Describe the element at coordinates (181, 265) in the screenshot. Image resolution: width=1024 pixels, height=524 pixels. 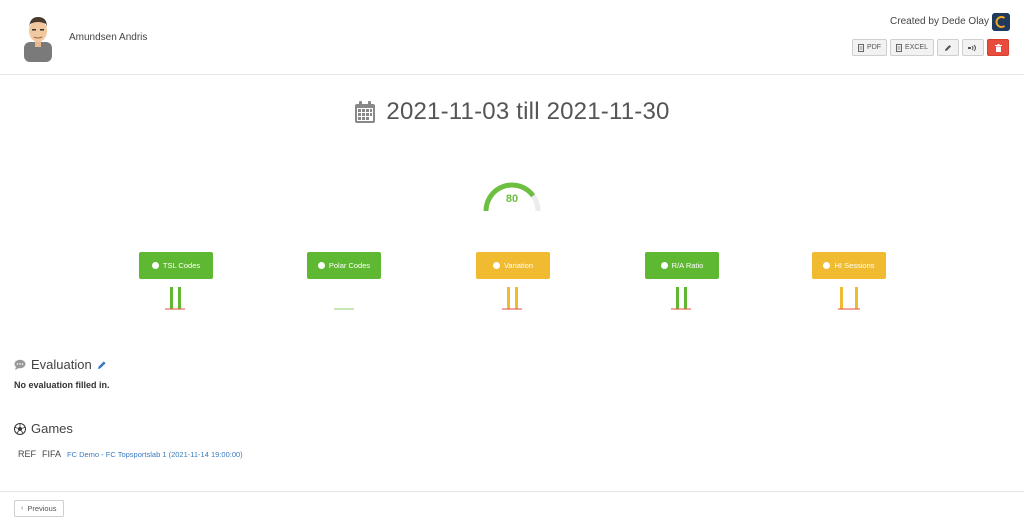
I see `metric-label: TSL Codes` at that location.